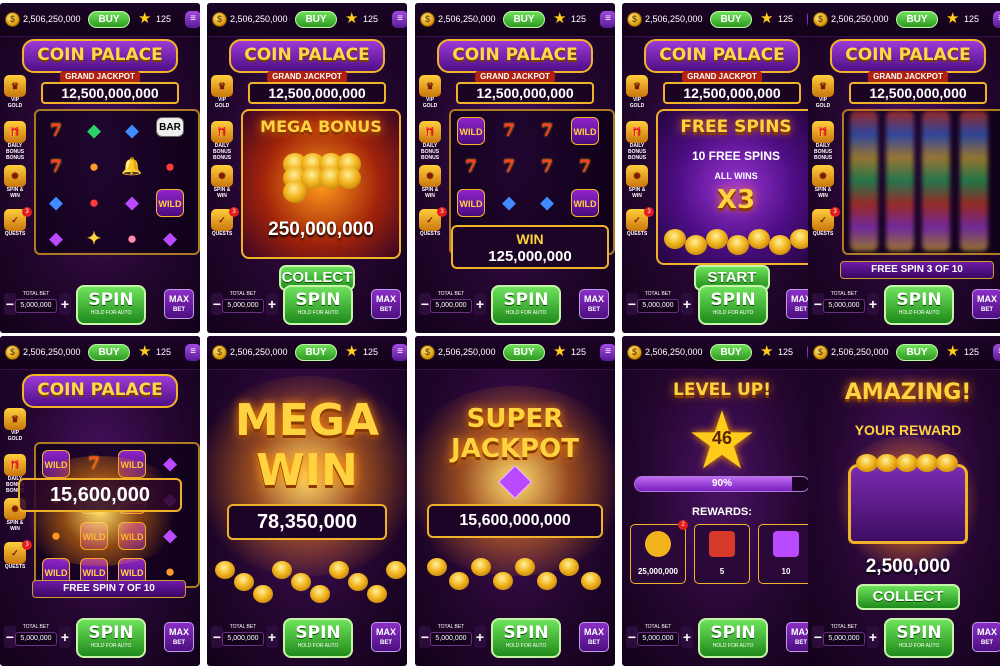 The width and height of the screenshot is (1000, 667). Describe the element at coordinates (908, 597) in the screenshot. I see `collect-button: COLLECT` at that location.